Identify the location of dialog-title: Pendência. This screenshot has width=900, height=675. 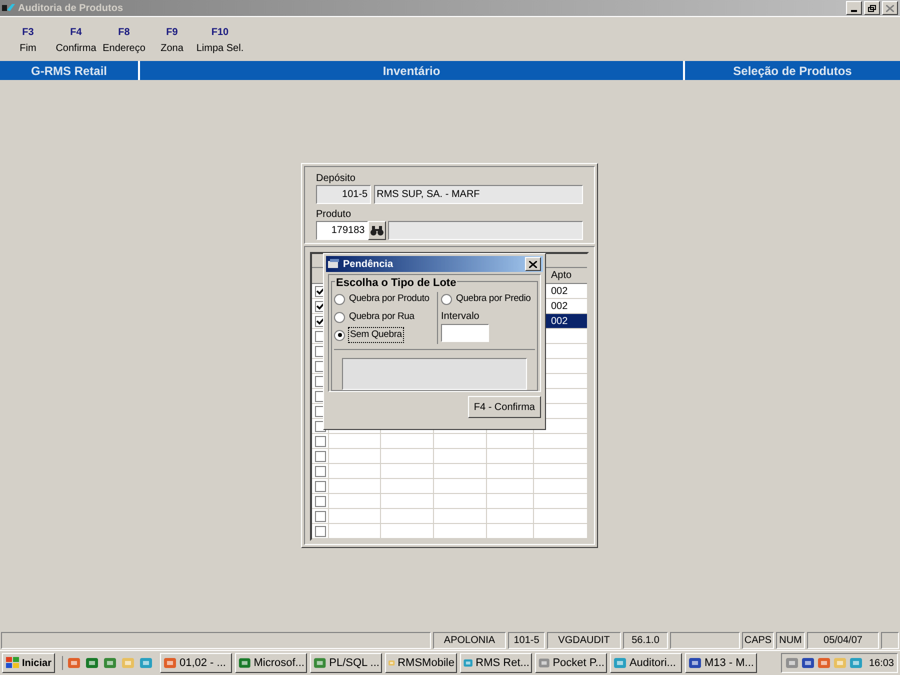
(368, 265).